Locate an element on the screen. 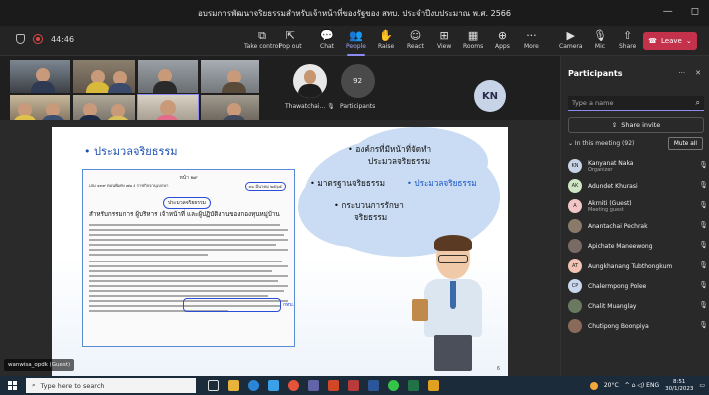 Image resolution: width=709 pixels, height=395 pixels. taskbar-search-input: ⌕ Type here to search is located at coordinates (111, 385).